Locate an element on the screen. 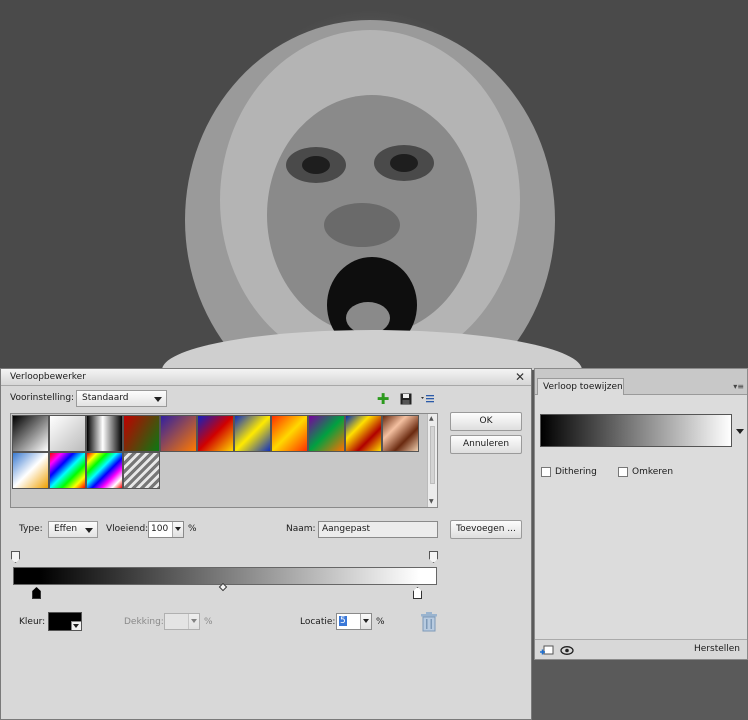  preset-dropdown-value: Standaard is located at coordinates (105, 398).